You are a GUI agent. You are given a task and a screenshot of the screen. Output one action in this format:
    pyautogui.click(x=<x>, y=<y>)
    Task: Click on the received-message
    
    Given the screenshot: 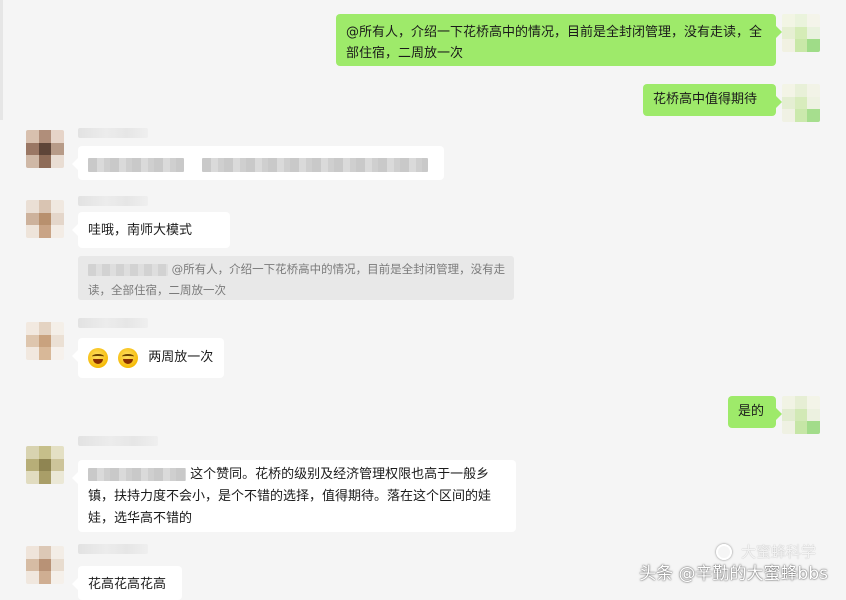 What is the action you would take?
    pyautogui.click(x=258, y=163)
    